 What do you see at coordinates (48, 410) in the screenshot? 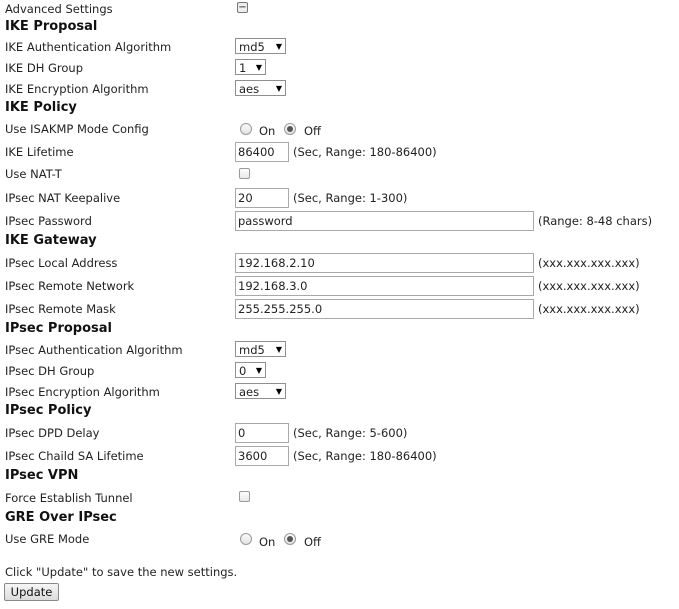
I see `section-title-ipsec-policy: IPsec Policy` at bounding box center [48, 410].